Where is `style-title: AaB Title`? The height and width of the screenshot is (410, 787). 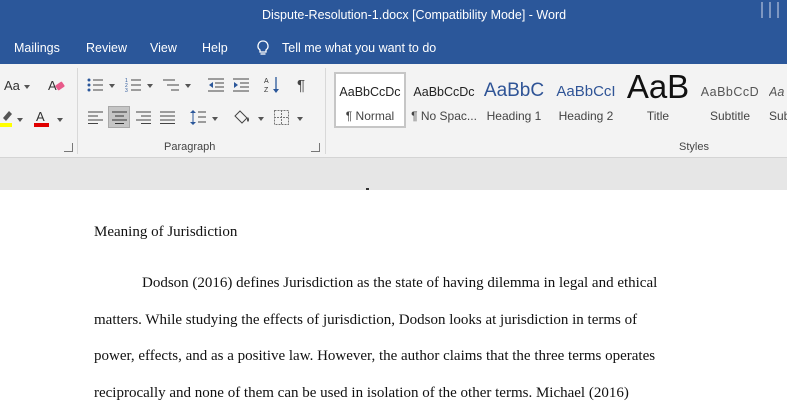 style-title: AaB Title is located at coordinates (658, 100).